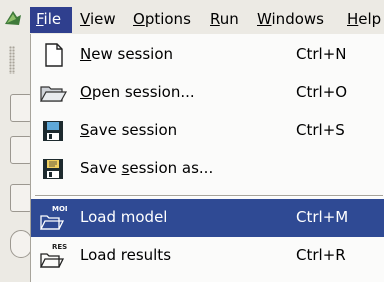  I want to click on menu-item-shortcut: Ctrl+O, so click(322, 92).